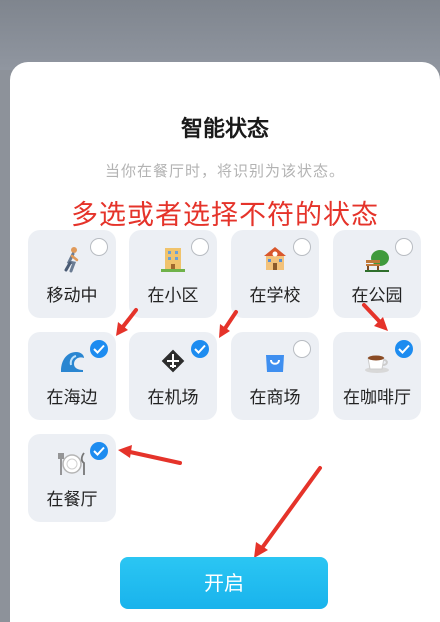  I want to click on wave-icon, so click(72, 362).